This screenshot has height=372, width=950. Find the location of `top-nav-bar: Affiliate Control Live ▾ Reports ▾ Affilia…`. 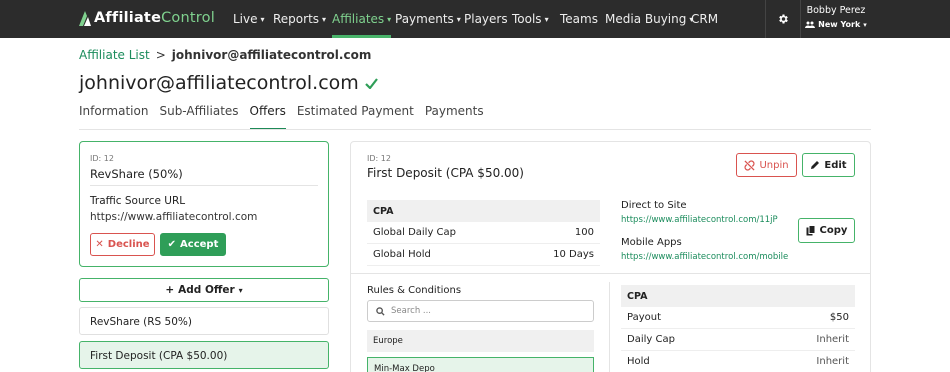

top-nav-bar: Affiliate Control Live ▾ Reports ▾ Affilia… is located at coordinates (475, 19).